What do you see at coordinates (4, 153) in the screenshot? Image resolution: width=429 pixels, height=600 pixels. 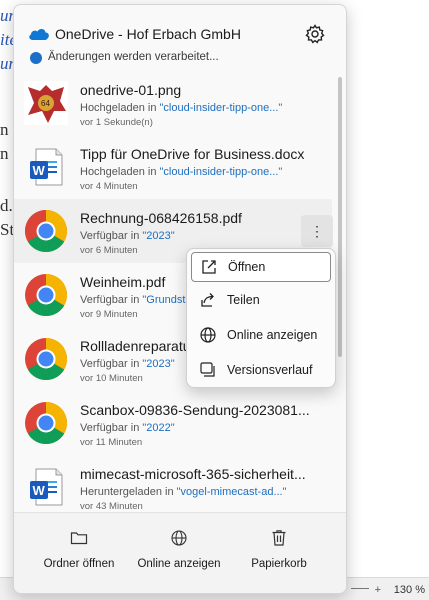 I see `background-text: n` at bounding box center [4, 153].